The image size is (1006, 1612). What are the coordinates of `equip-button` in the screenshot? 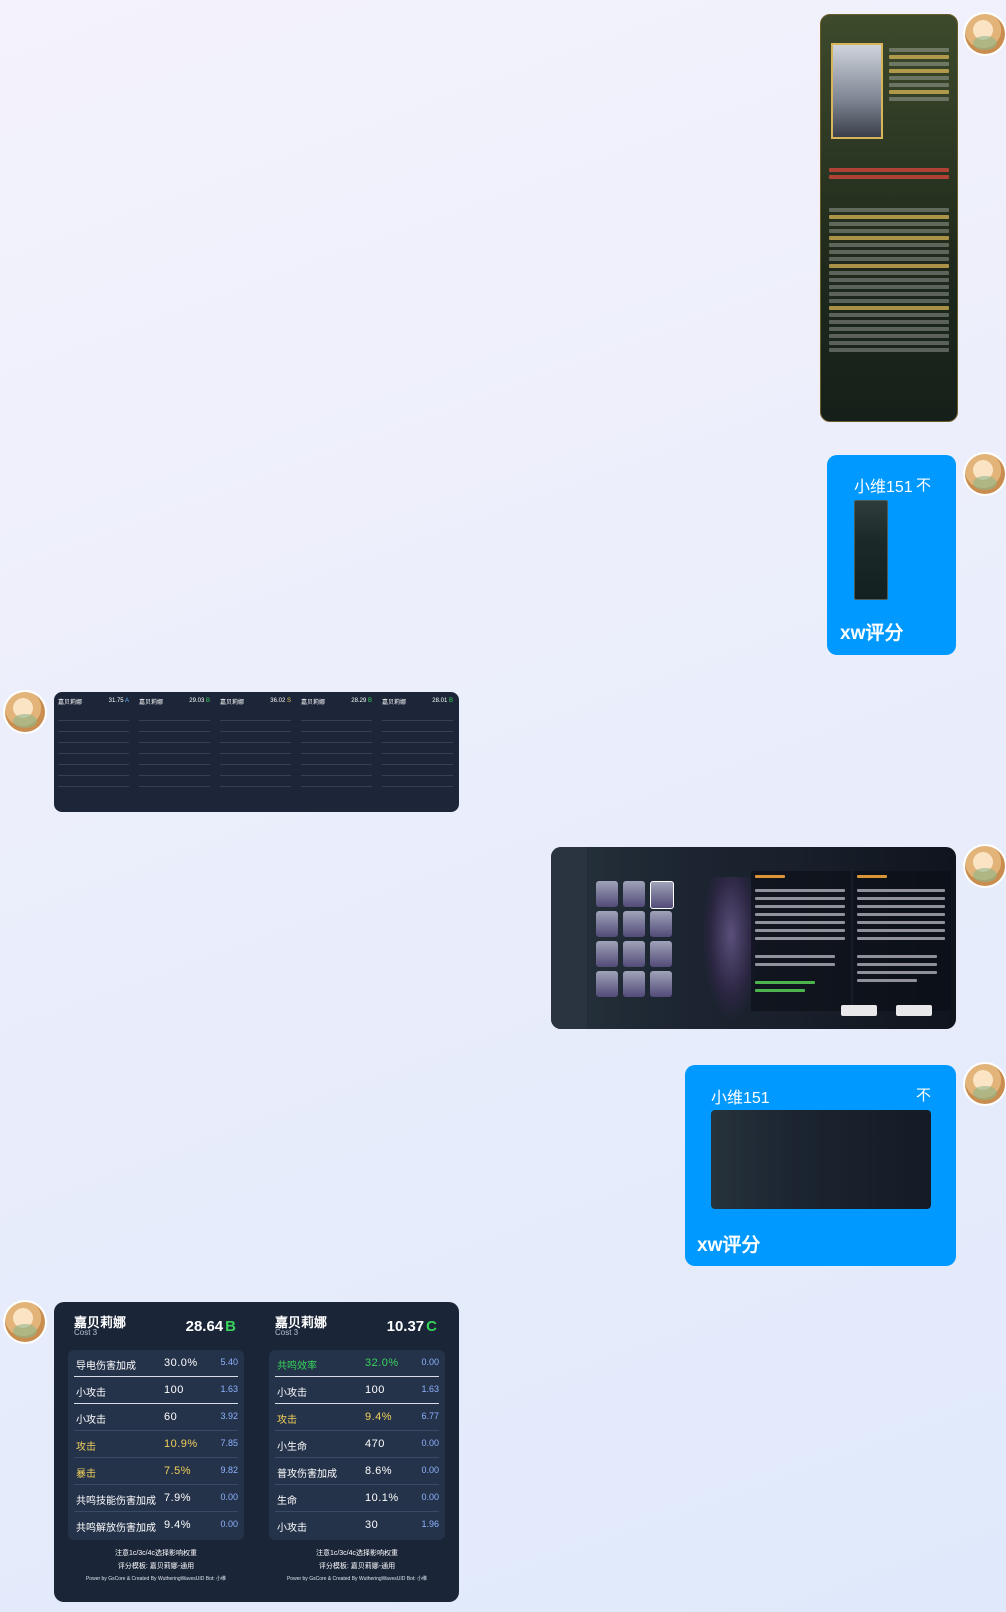 It's located at (859, 1010).